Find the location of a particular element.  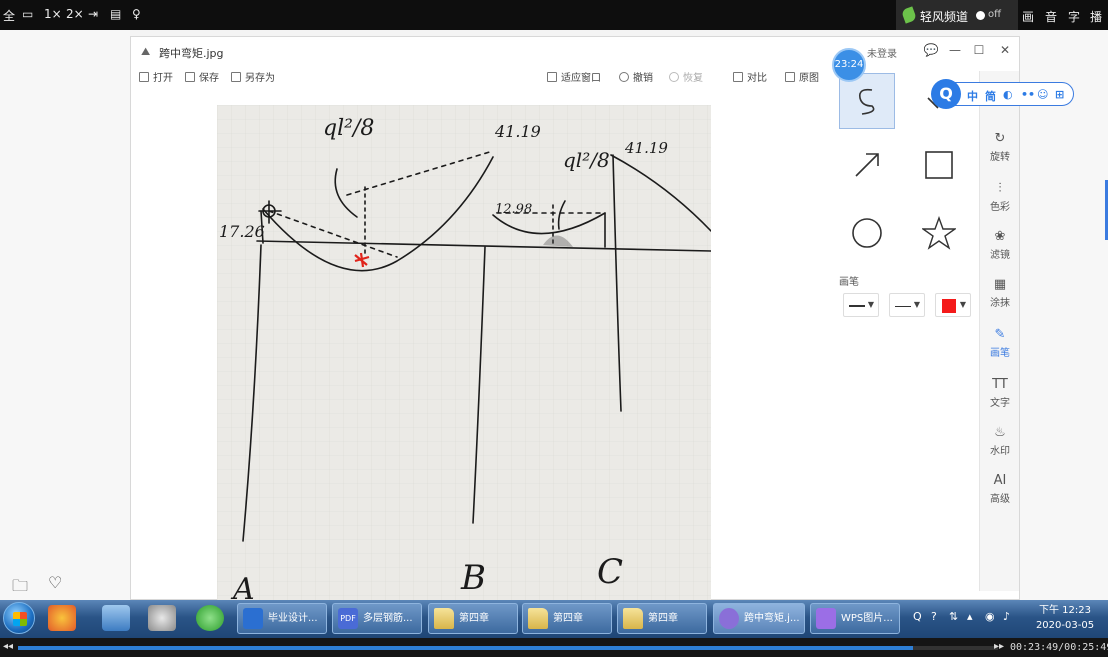

bulb-icon: ♀ is located at coordinates (136, 14).